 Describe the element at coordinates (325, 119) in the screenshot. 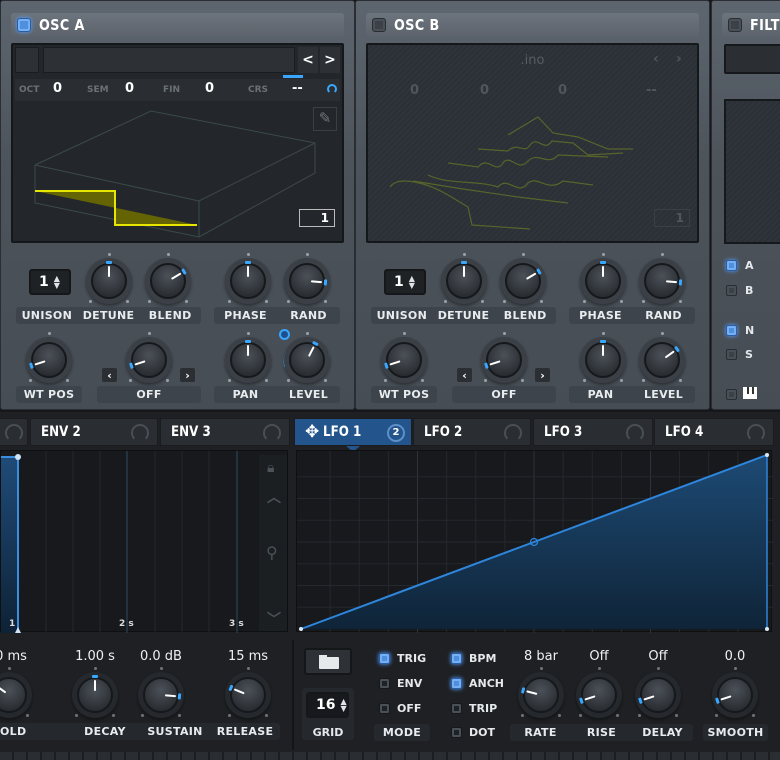

I see `pencil-edit-icon: ✎` at that location.